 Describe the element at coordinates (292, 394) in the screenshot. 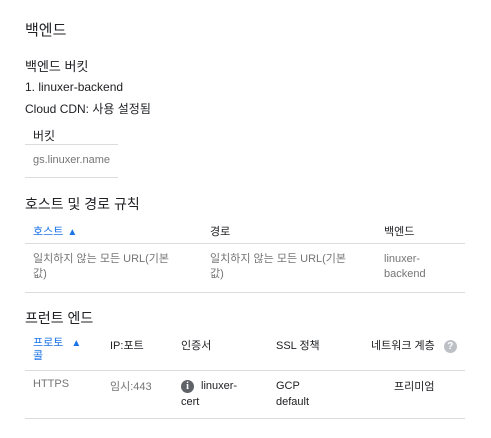

I see `frontend-row-ssl-policy: GCP default` at that location.